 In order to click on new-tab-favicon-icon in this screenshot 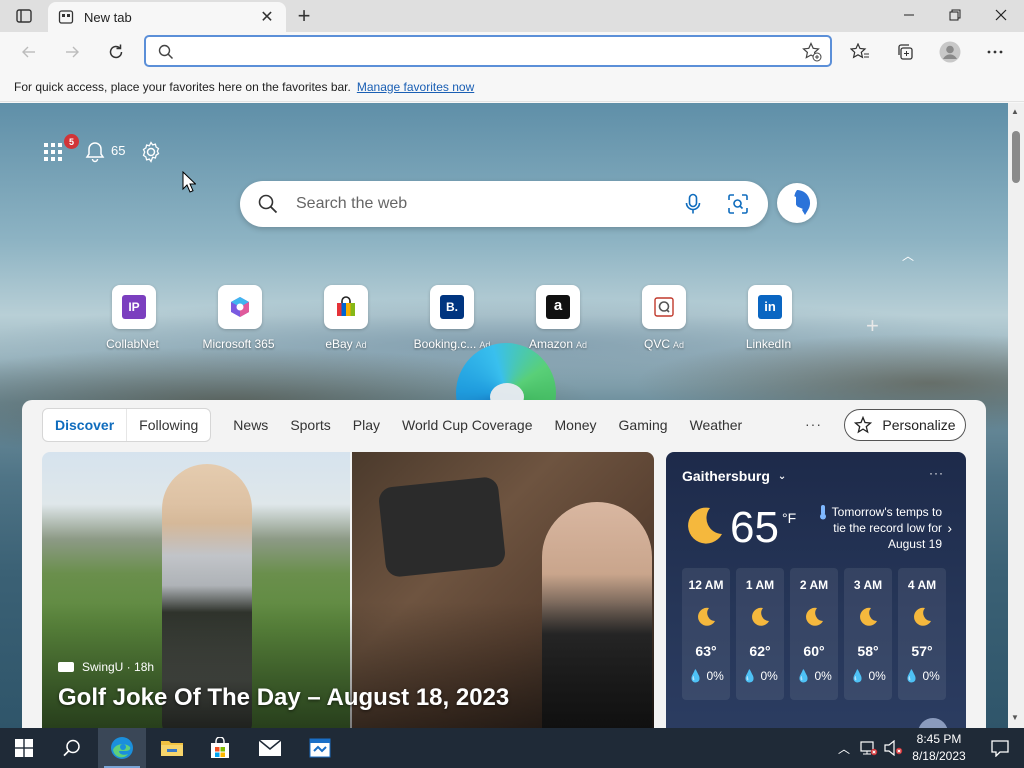, I will do `click(66, 17)`.